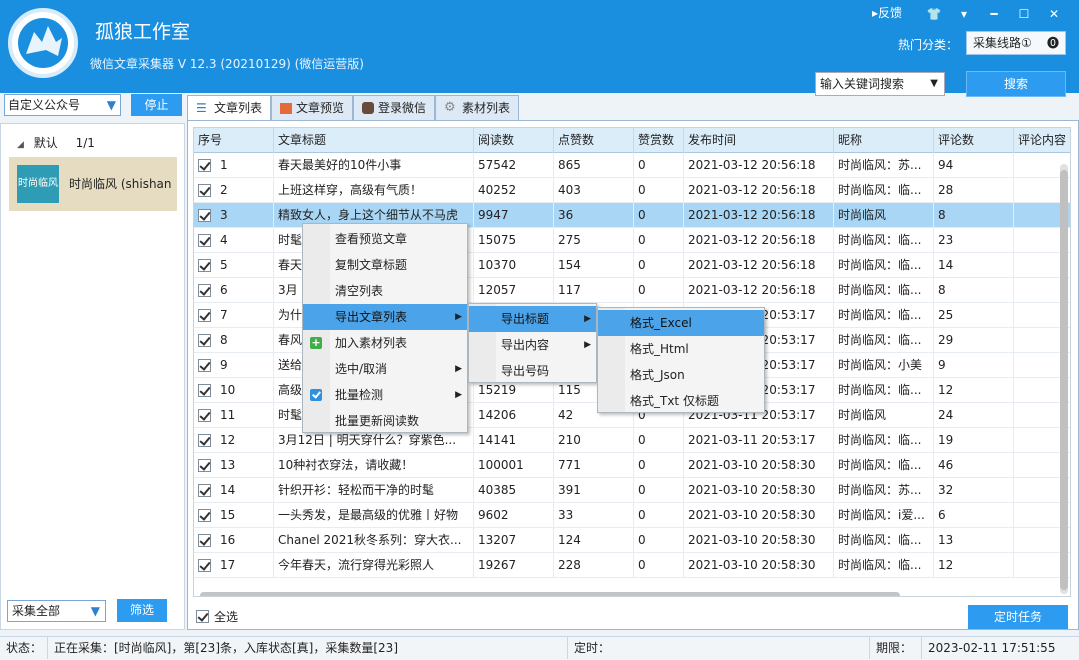 The width and height of the screenshot is (1079, 660). I want to click on account-type-select: 自定义公众号 ▼, so click(62, 105).